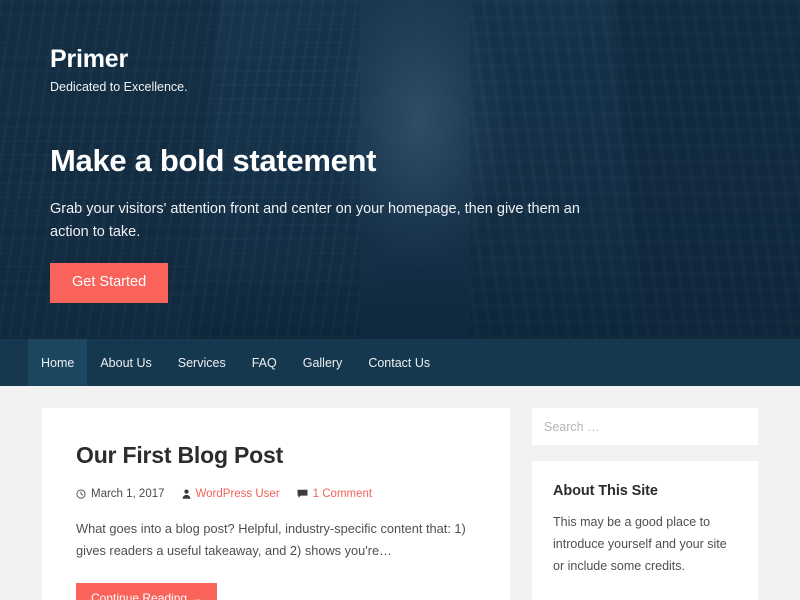 This screenshot has height=600, width=800. I want to click on nav-item-faq: FAQ, so click(264, 362).